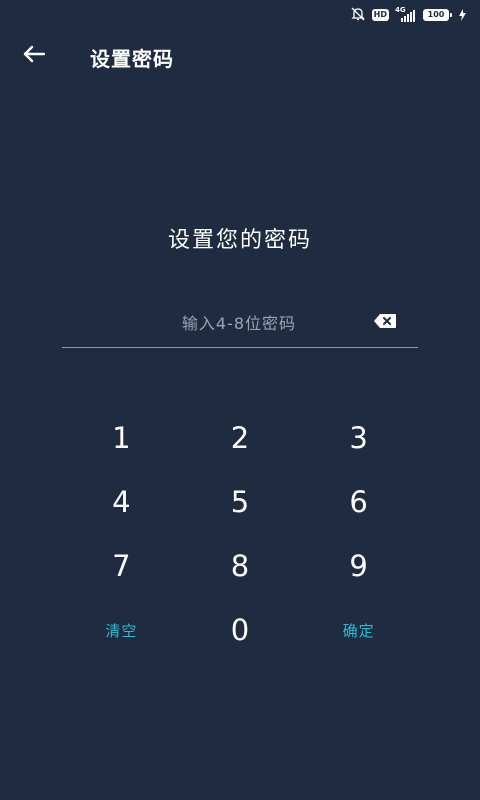 The image size is (480, 800). I want to click on hd-icon: HD, so click(380, 15).